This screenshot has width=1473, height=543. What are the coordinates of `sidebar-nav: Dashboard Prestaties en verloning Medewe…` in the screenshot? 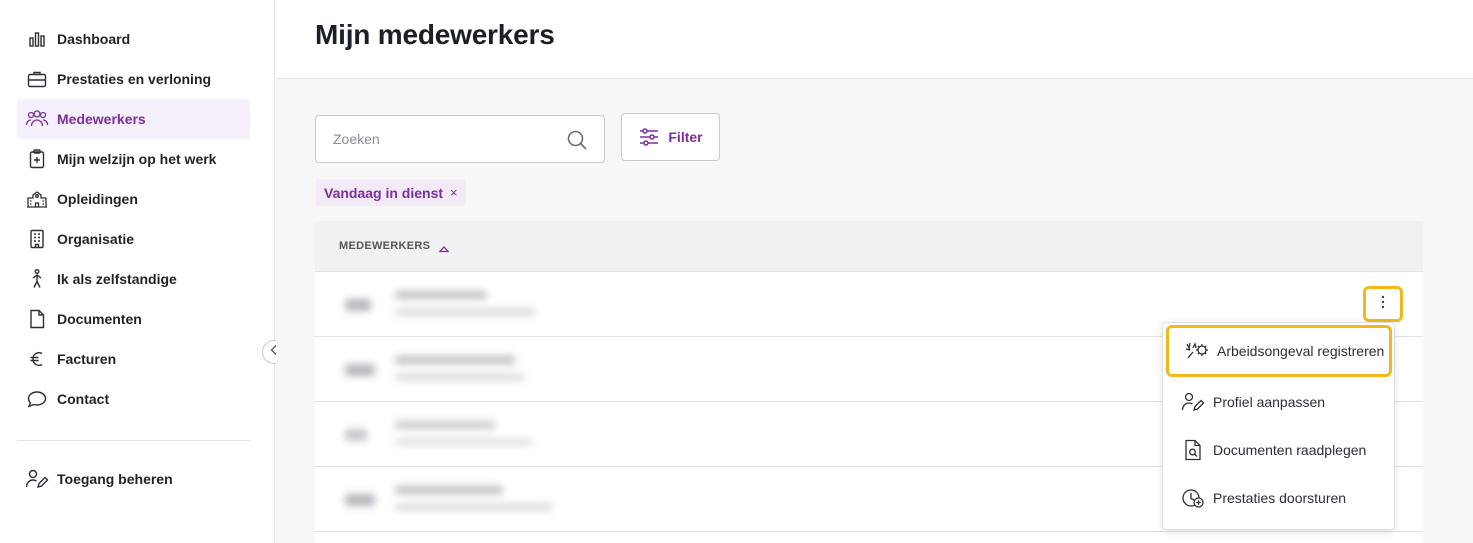 It's located at (133, 219).